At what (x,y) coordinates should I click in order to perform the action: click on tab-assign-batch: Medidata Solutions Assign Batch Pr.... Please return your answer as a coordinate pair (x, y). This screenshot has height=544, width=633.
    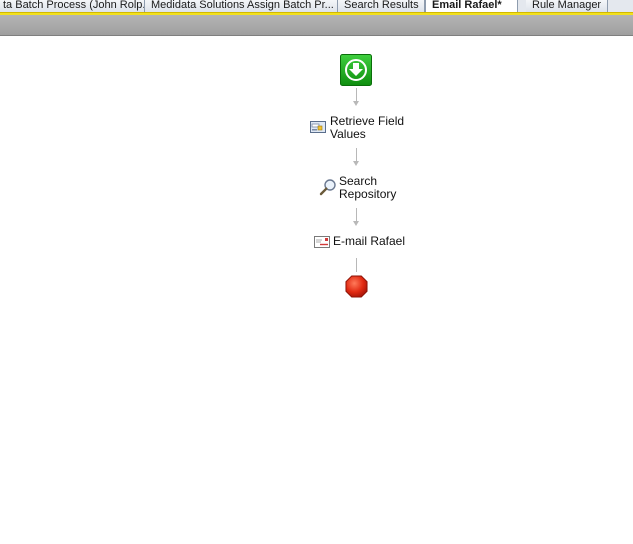
    Looking at the image, I should click on (241, 6).